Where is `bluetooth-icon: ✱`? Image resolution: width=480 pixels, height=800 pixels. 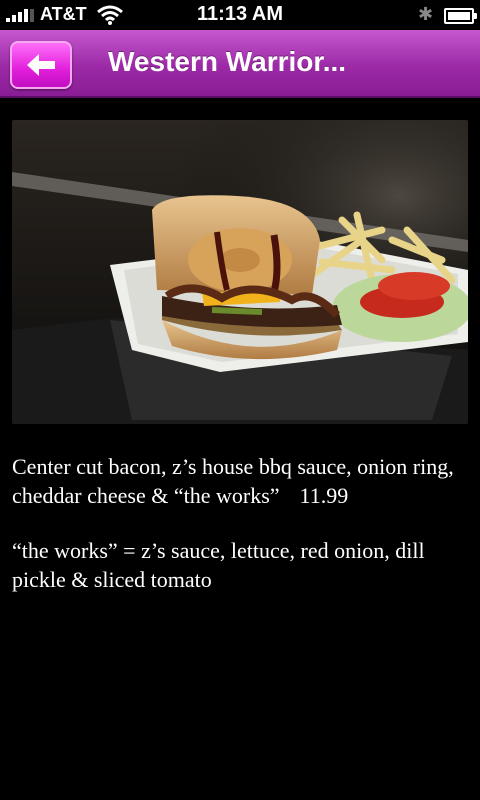
bluetooth-icon: ✱ is located at coordinates (426, 14).